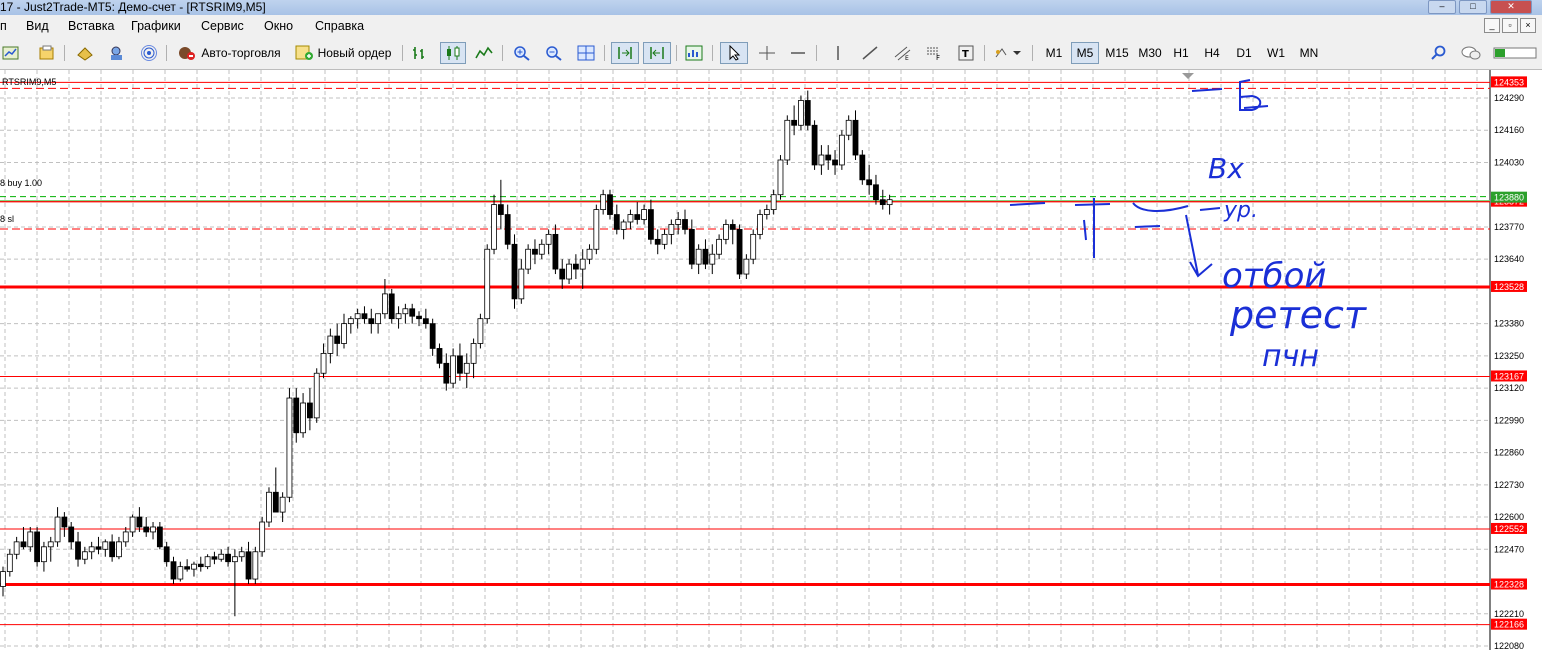 The height and width of the screenshot is (650, 1542). What do you see at coordinates (554, 53) in the screenshot?
I see `zoom-out-icon` at bounding box center [554, 53].